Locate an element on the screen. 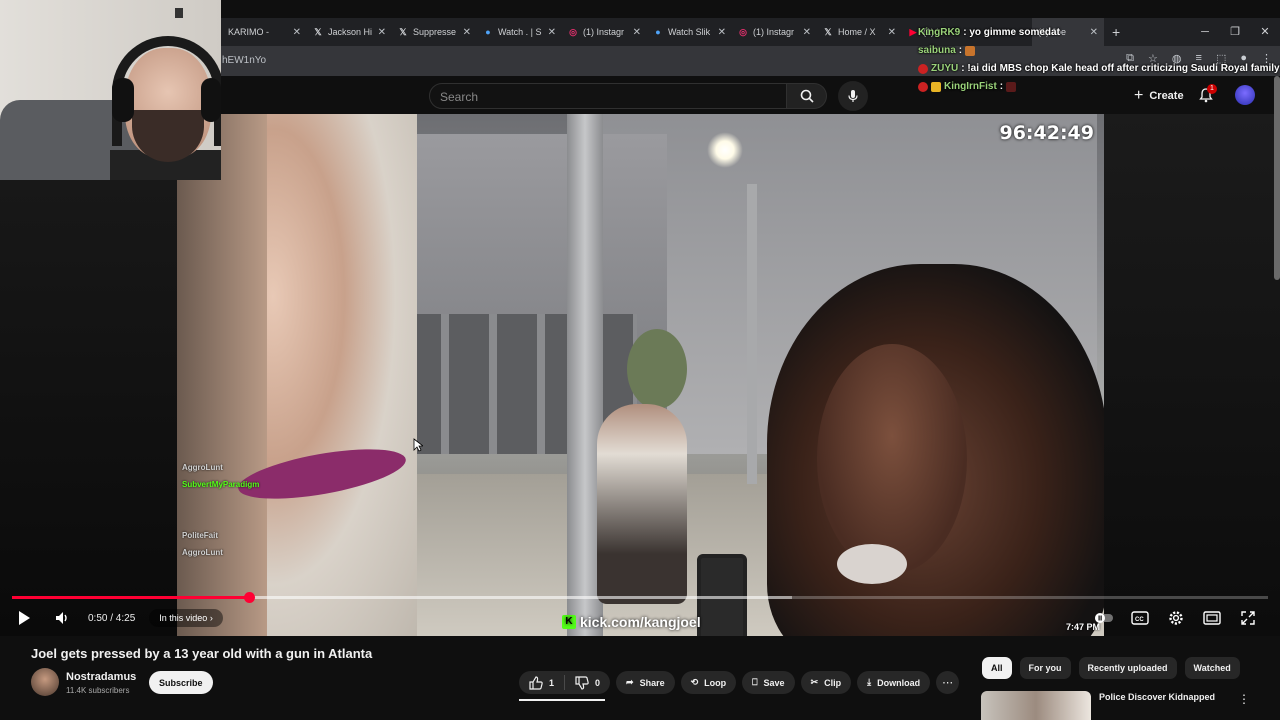  bookmark-icon: ⎕ is located at coordinates (755, 682).